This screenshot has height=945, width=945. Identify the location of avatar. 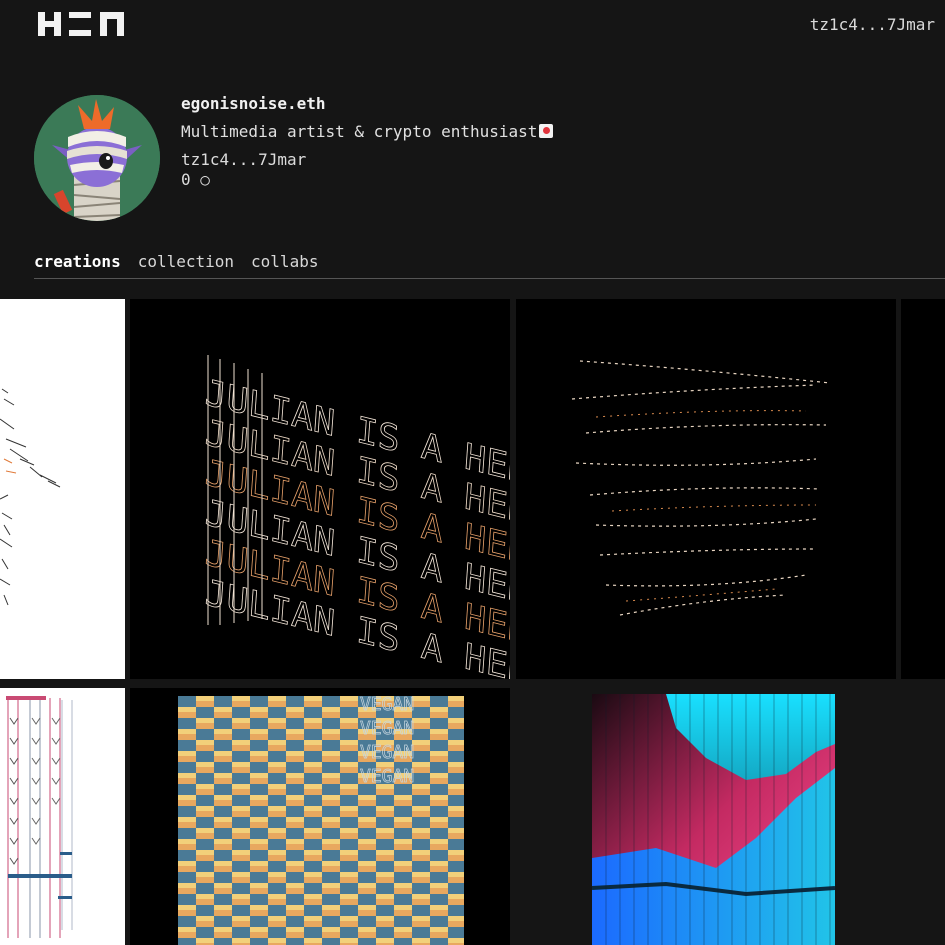
(97, 158).